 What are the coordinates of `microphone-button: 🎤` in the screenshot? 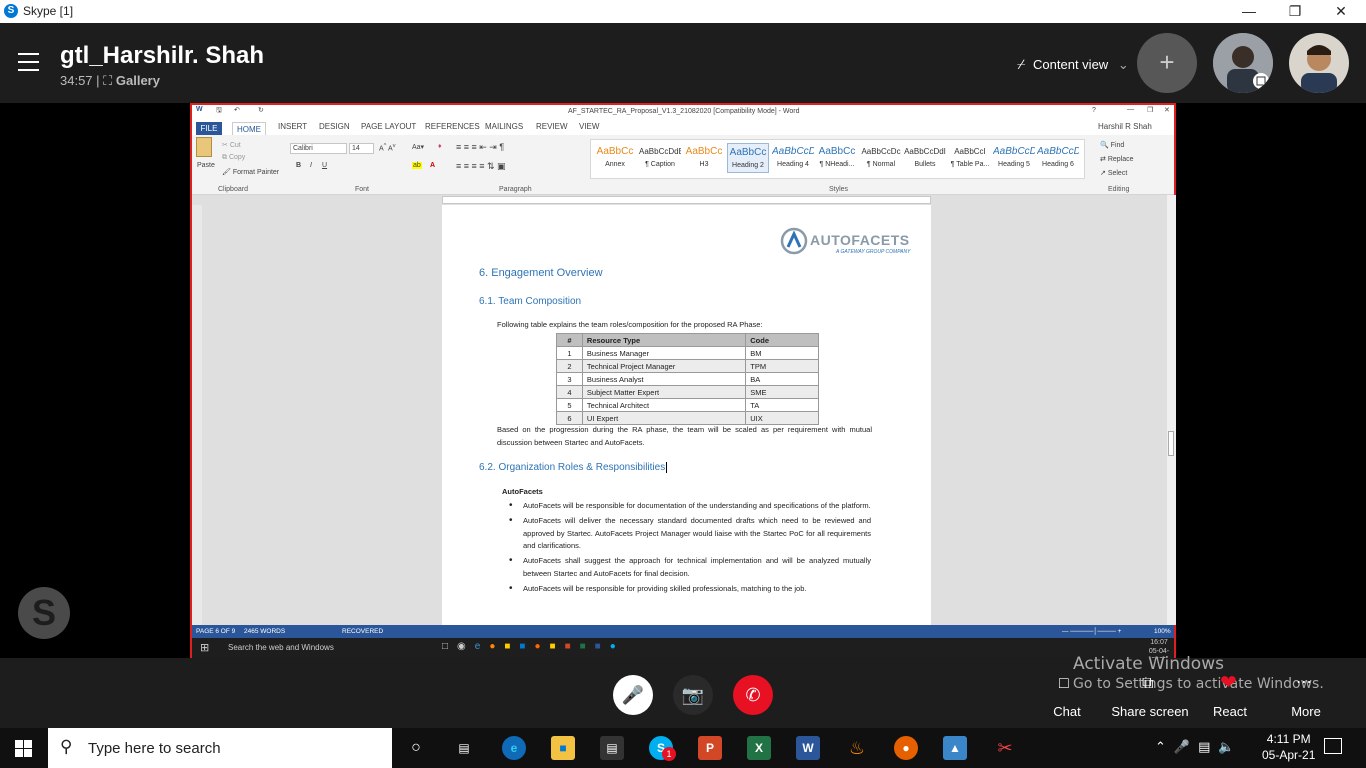 It's located at (633, 695).